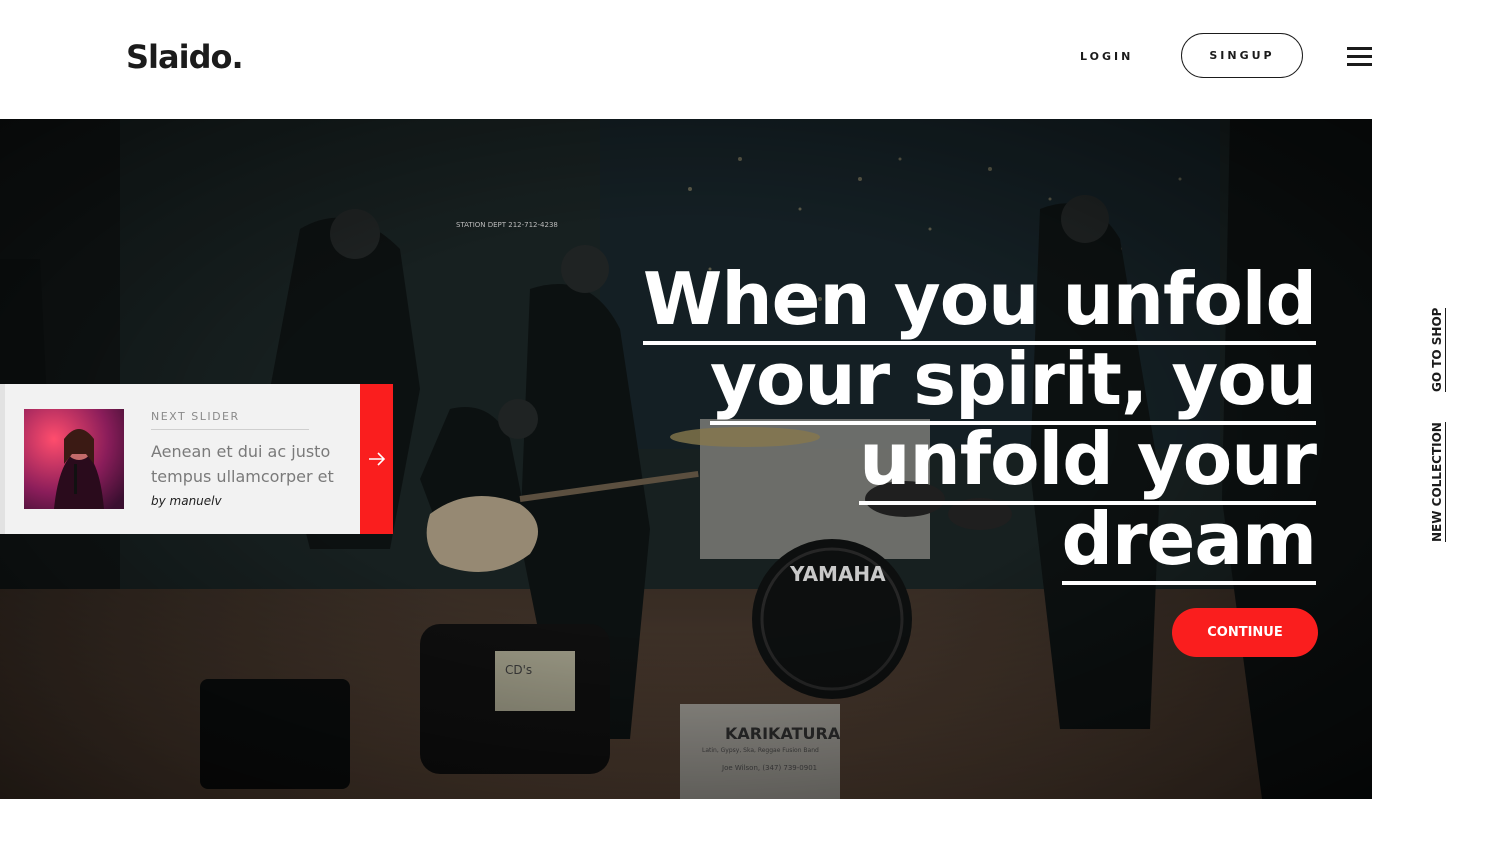 The width and height of the screenshot is (1500, 850). Describe the element at coordinates (979, 301) in the screenshot. I see `headline-line: When you unfold` at that location.